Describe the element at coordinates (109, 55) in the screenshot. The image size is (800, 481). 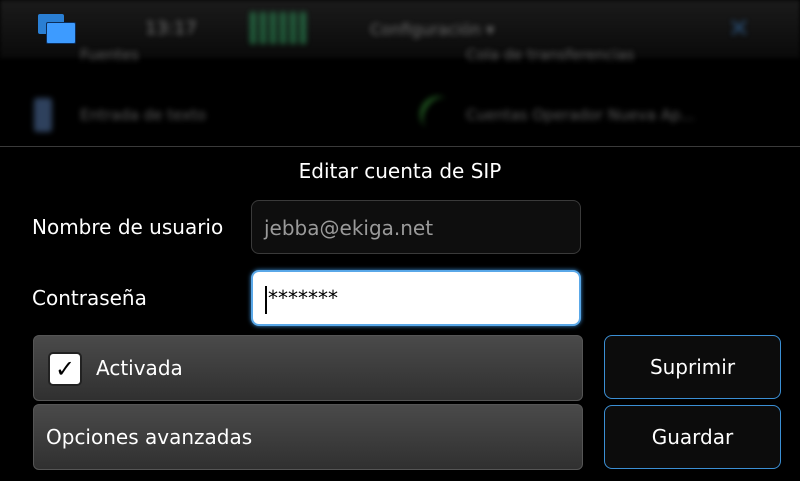
I see `grid-item-label: Fuentes` at that location.